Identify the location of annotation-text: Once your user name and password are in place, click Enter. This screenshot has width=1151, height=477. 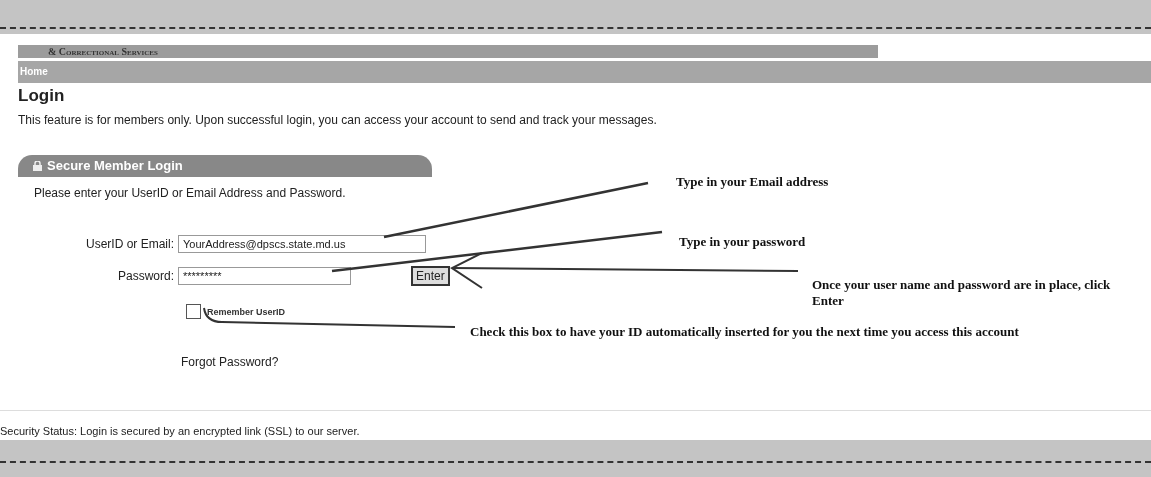
(962, 293).